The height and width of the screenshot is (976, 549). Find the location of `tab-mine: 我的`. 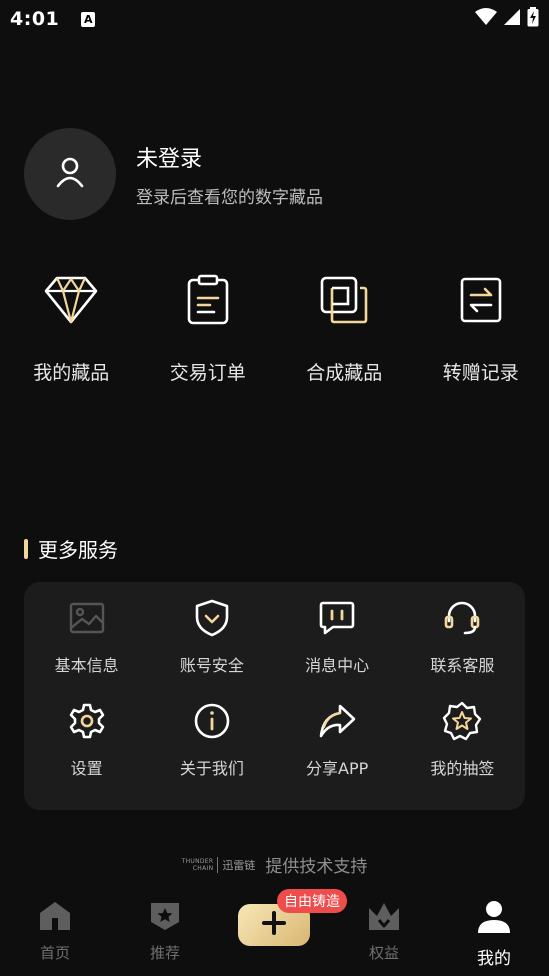

tab-mine: 我的 is located at coordinates (494, 934).